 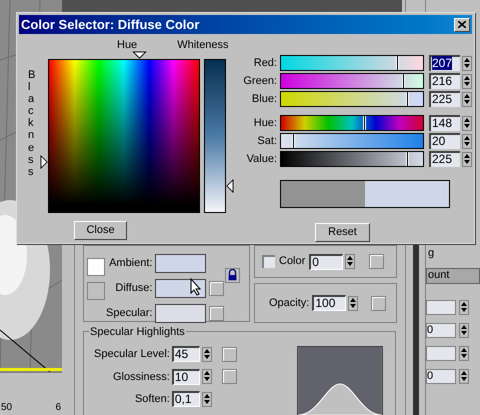 I want to click on ruler-label: 50, so click(x=6, y=408).